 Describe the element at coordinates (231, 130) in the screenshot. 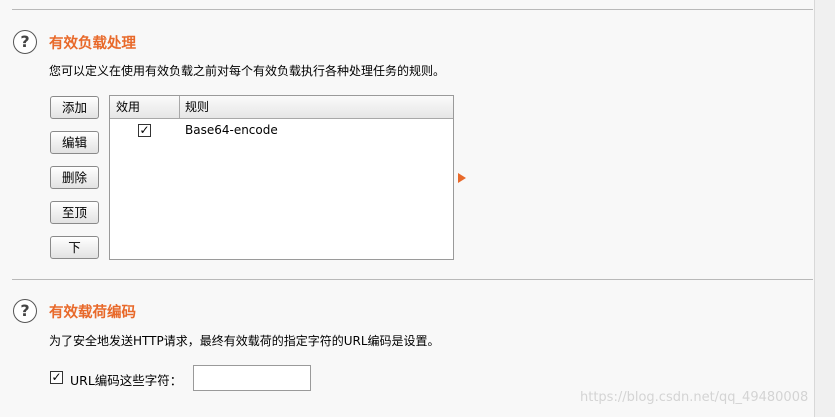

I see `rule-name-cell: Base64-encode` at that location.